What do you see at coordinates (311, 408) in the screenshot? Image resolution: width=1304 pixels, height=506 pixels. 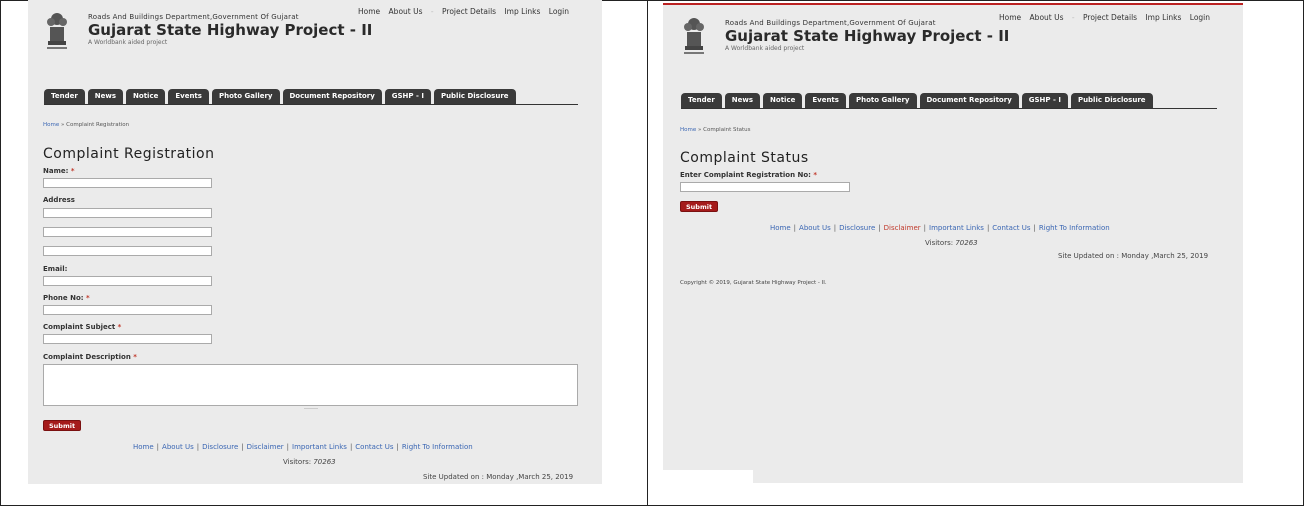 I see `textarea-resize-grip` at bounding box center [311, 408].